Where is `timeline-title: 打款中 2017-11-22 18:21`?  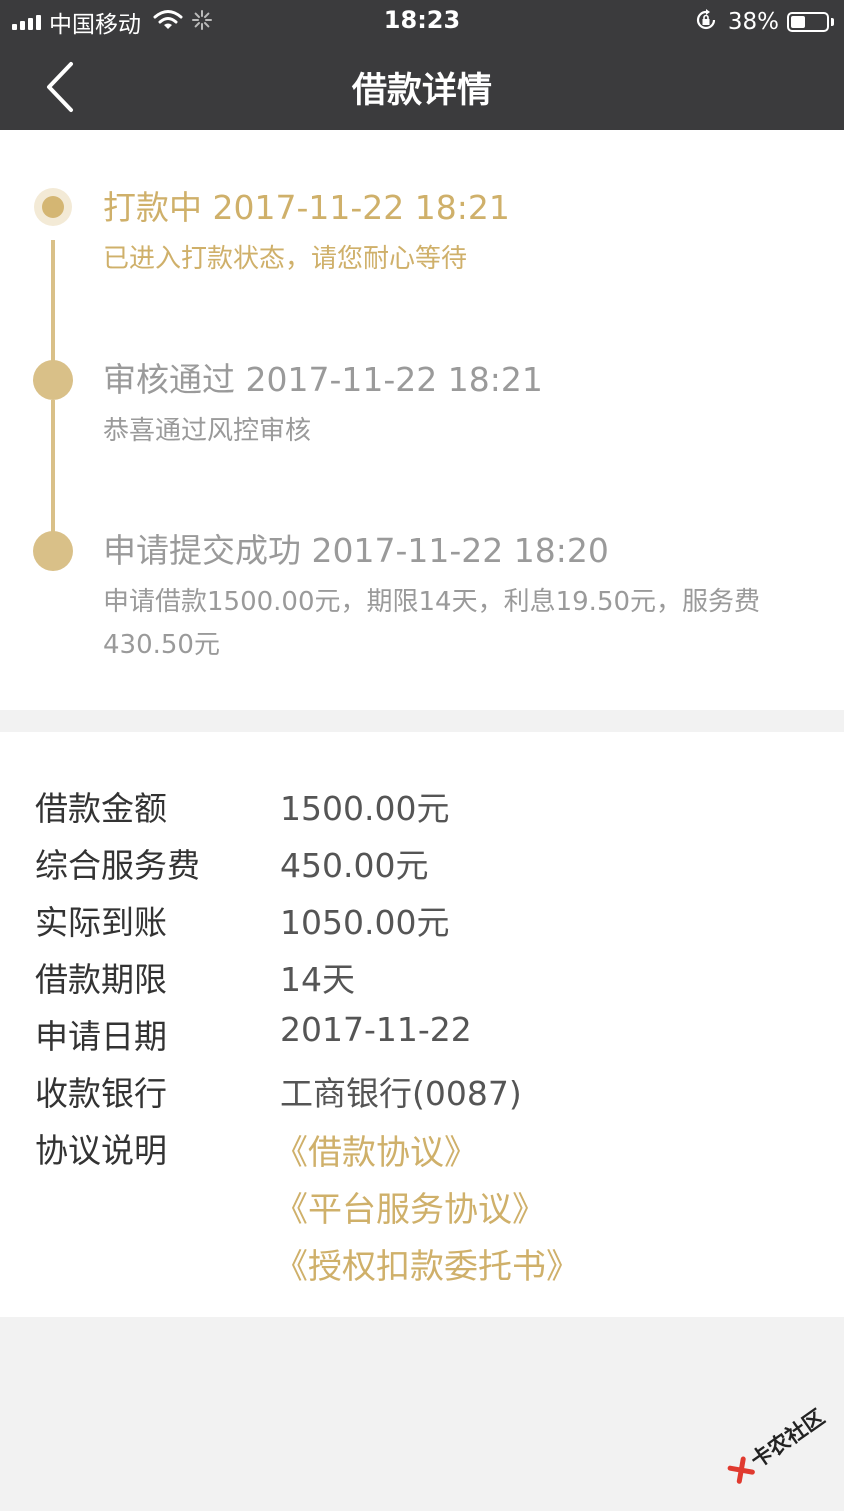 timeline-title: 打款中 2017-11-22 18:21 is located at coordinates (306, 207).